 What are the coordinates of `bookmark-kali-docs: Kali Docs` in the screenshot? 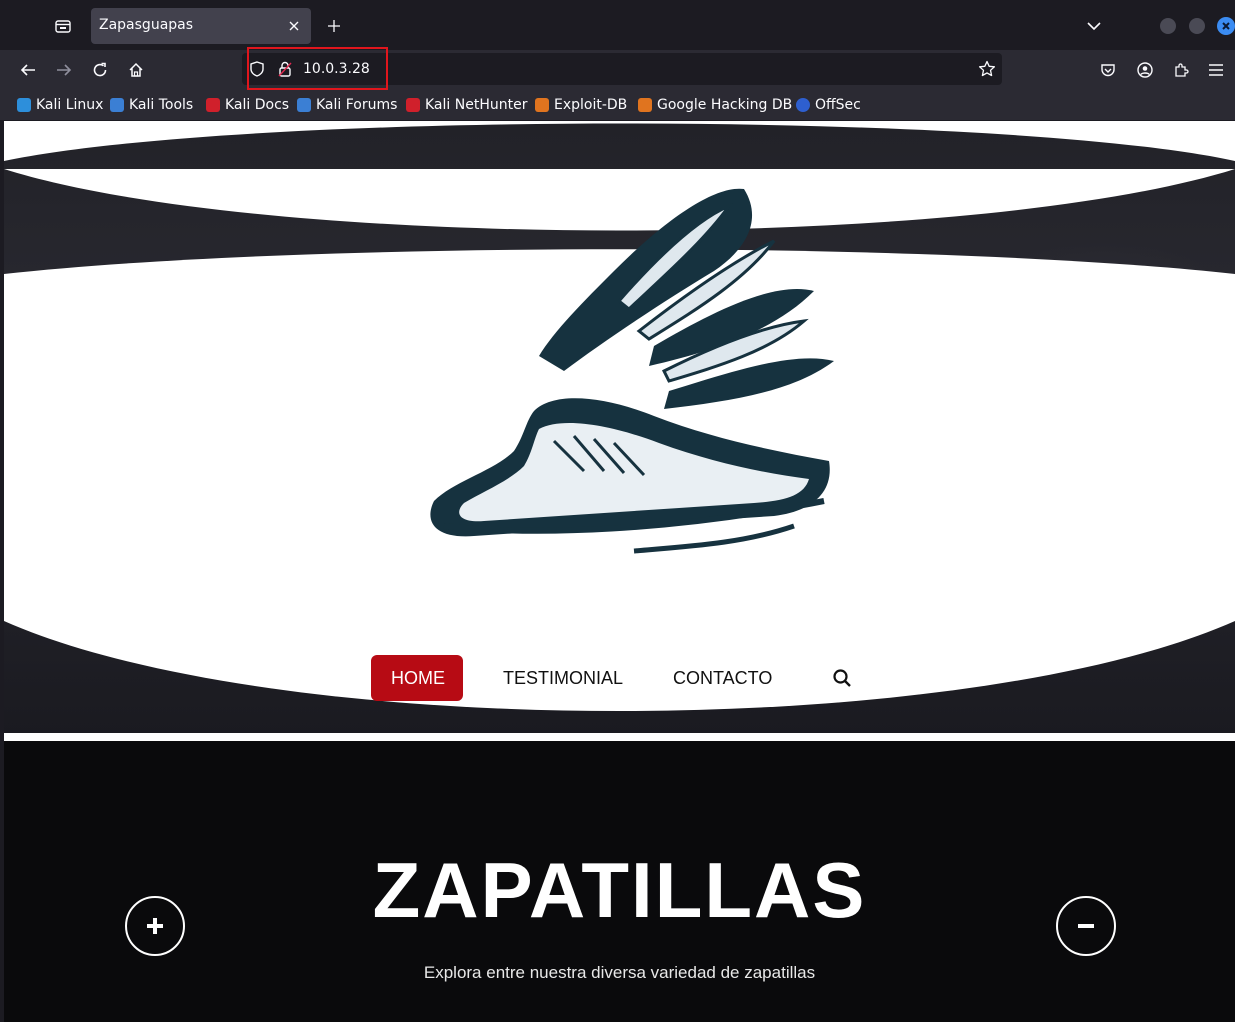 It's located at (247, 105).